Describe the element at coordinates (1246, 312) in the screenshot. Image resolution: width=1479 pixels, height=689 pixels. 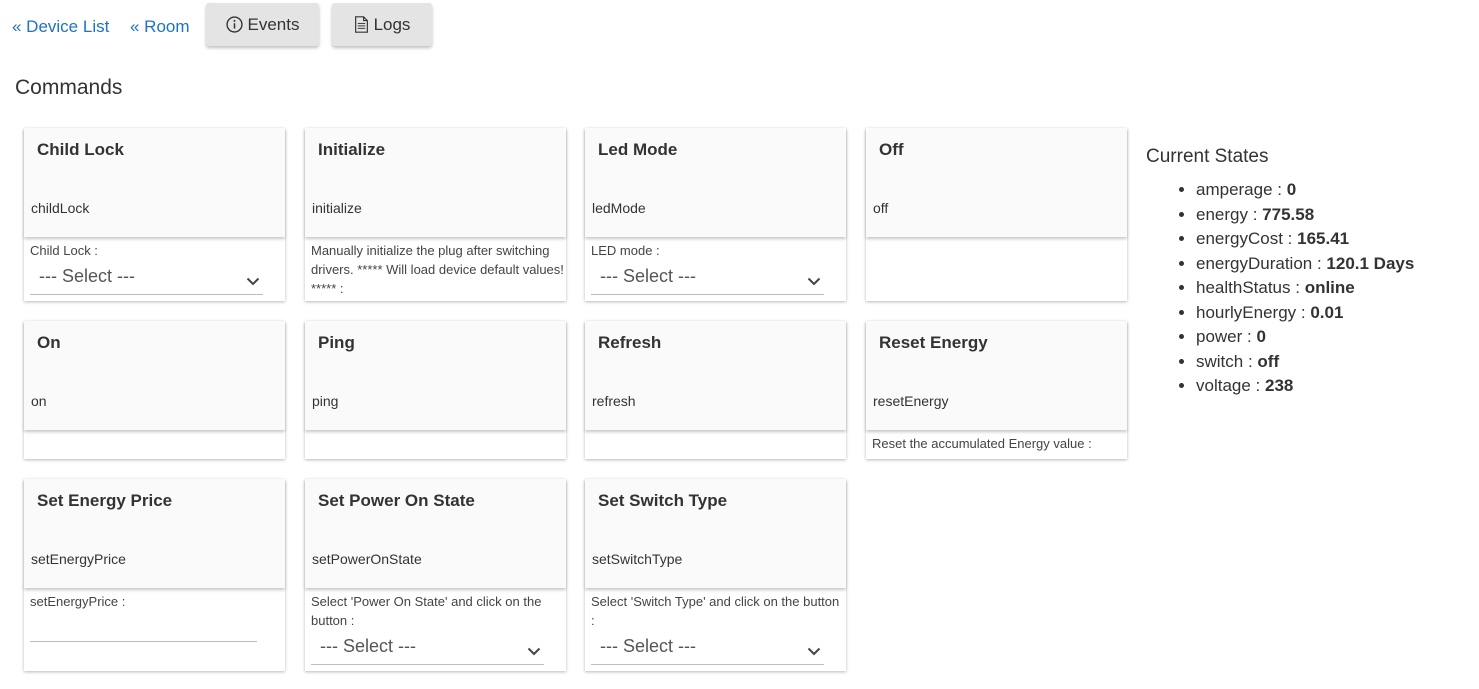
I see `state-key: hourlyEnergy` at that location.